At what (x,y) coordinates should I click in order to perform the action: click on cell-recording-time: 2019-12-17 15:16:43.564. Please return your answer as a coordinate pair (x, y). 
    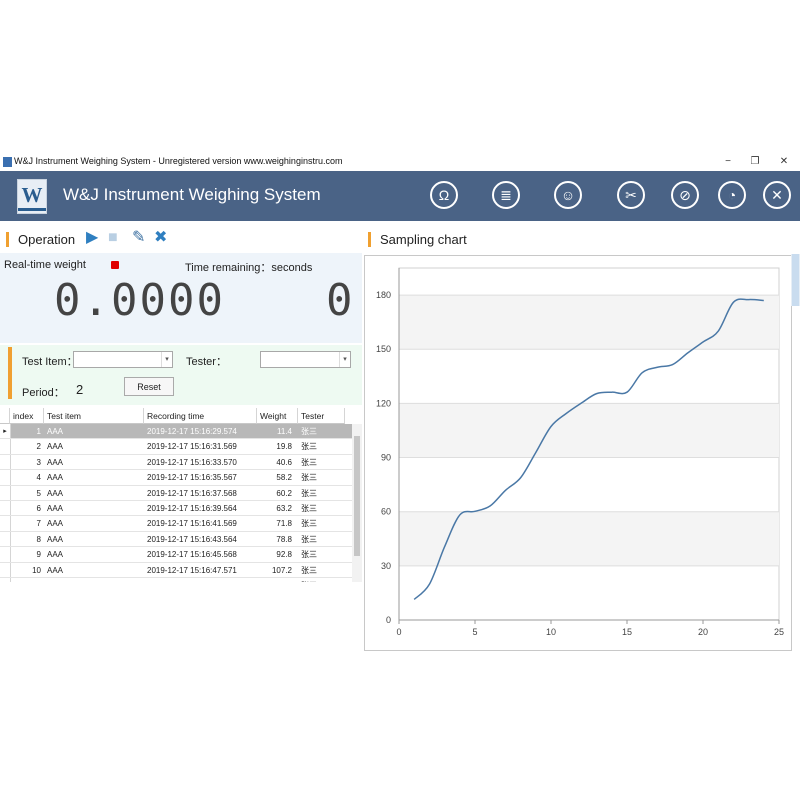
    Looking at the image, I should click on (192, 539).